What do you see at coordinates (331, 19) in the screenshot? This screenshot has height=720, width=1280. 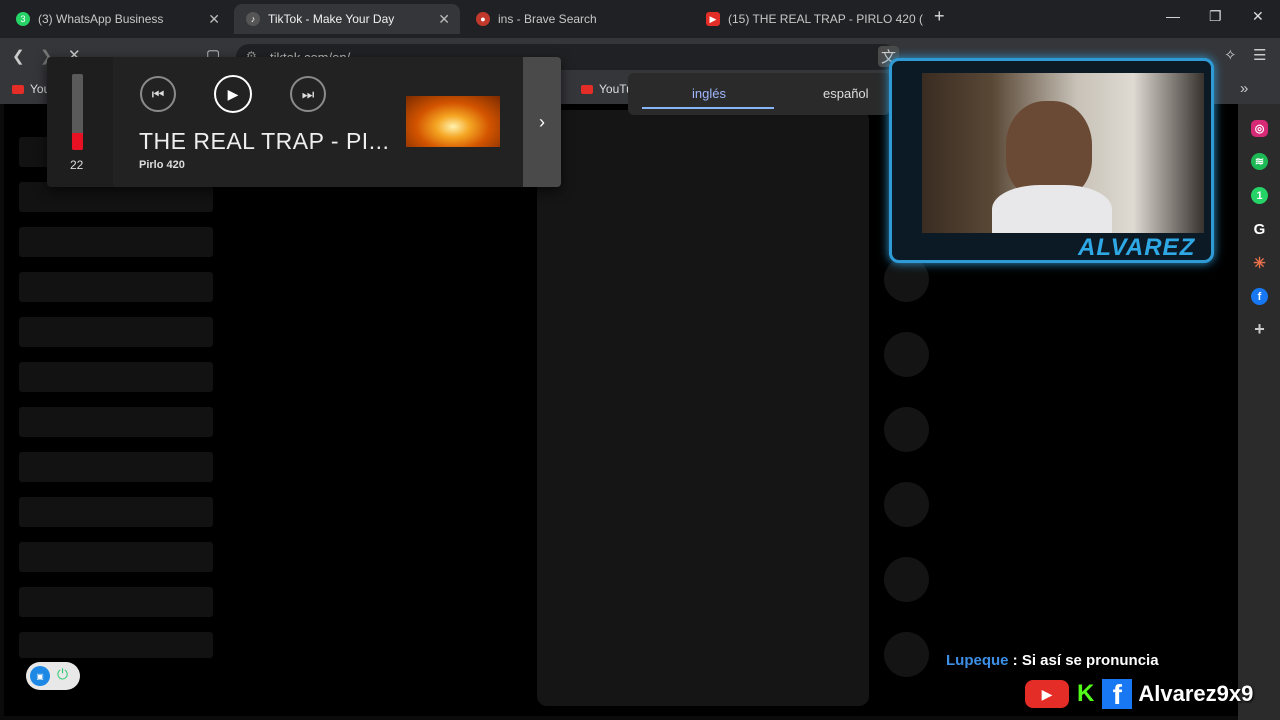 I see `tab-title: TikTok - Make Your Day` at bounding box center [331, 19].